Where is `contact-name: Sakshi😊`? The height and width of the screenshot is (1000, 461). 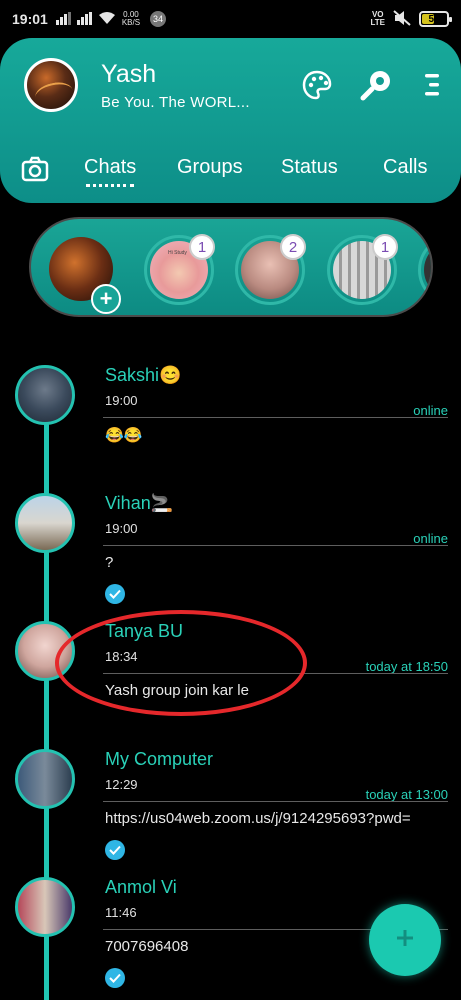
contact-name: Sakshi😊 is located at coordinates (143, 375).